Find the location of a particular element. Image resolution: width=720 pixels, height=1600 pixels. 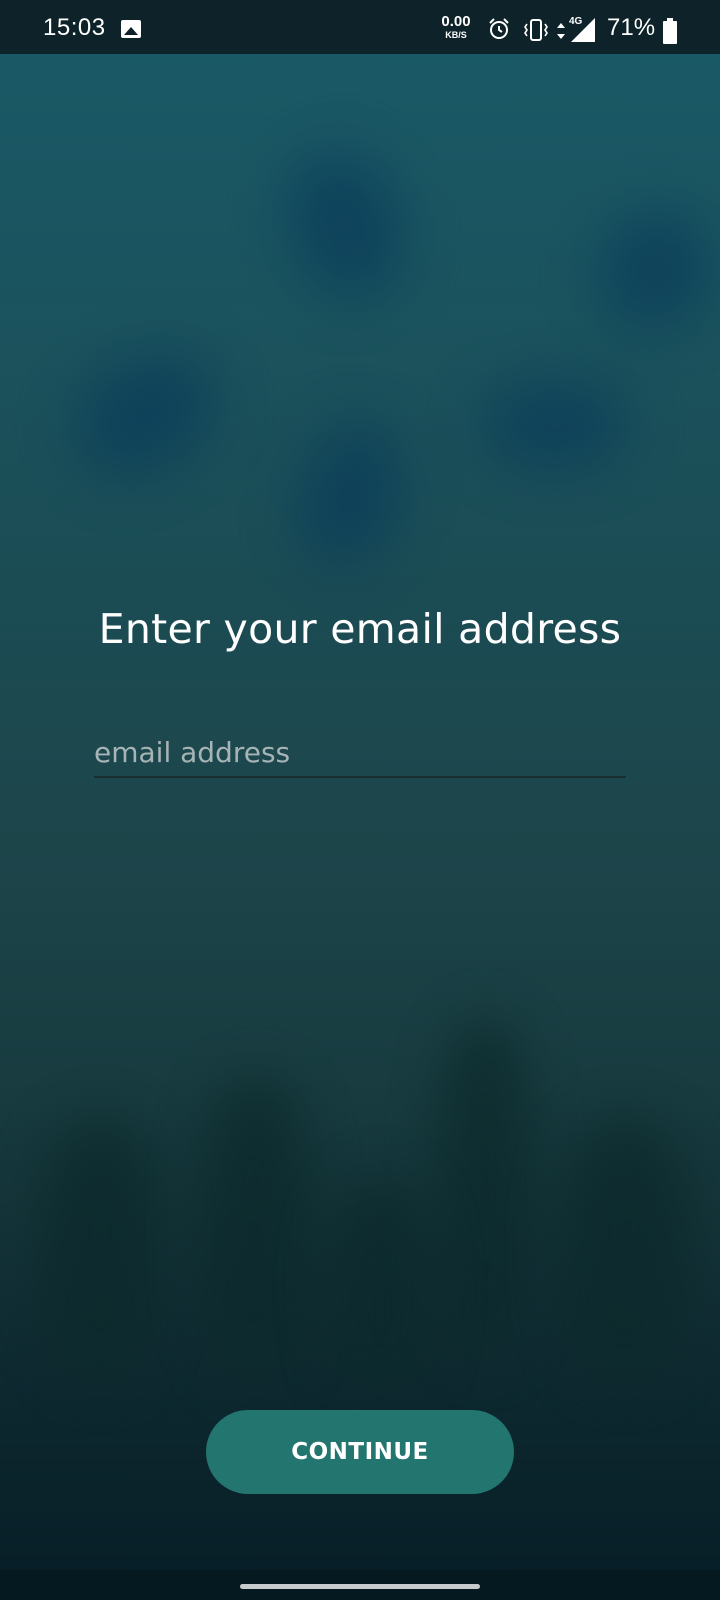

net-speed: 0.00 KB/S is located at coordinates (456, 27).